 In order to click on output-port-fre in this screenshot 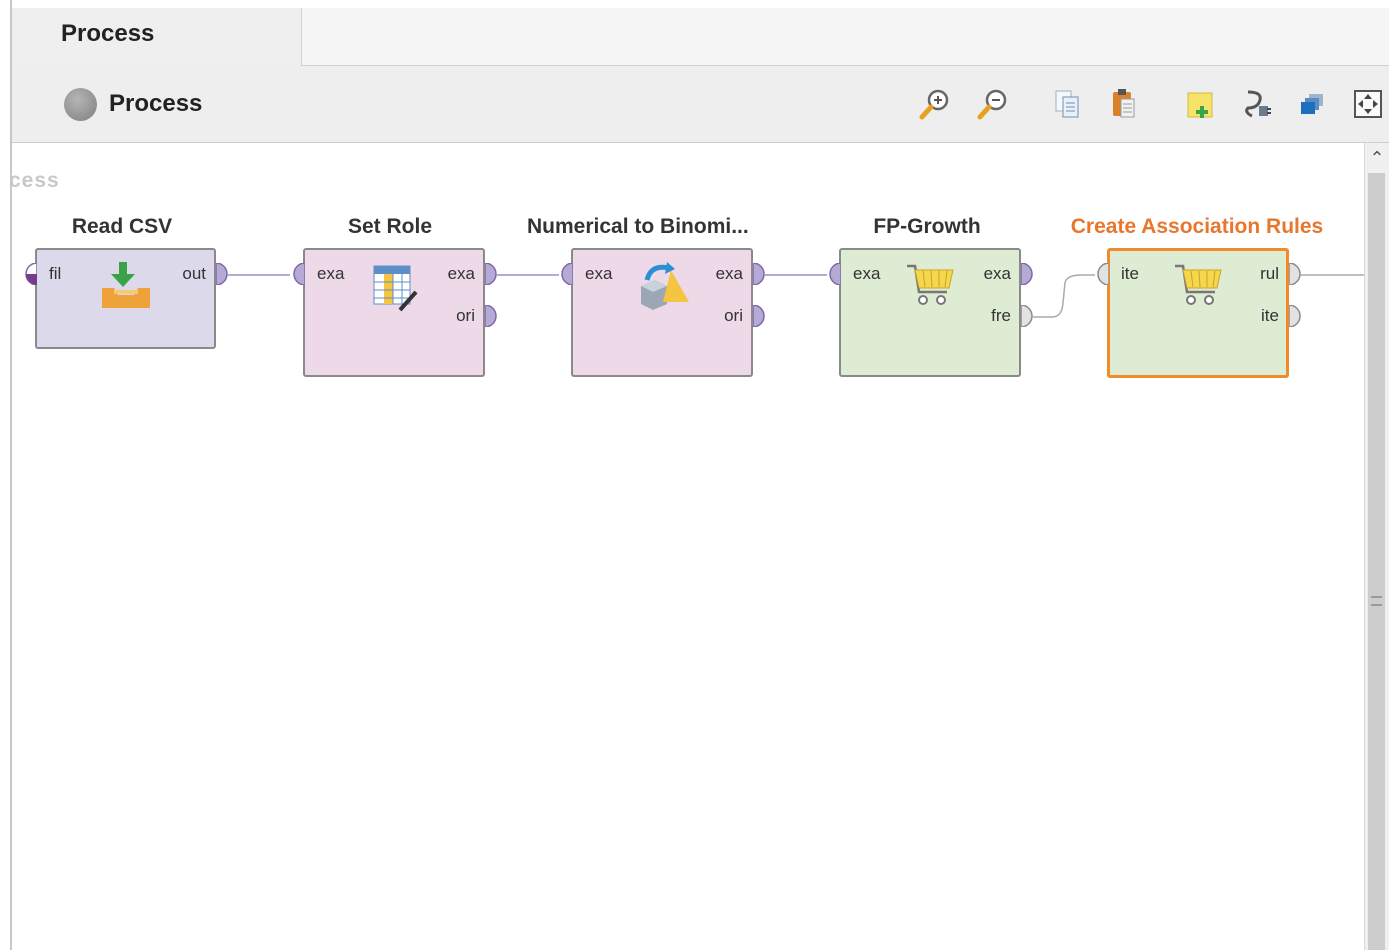, I will do `click(1029, 316)`.